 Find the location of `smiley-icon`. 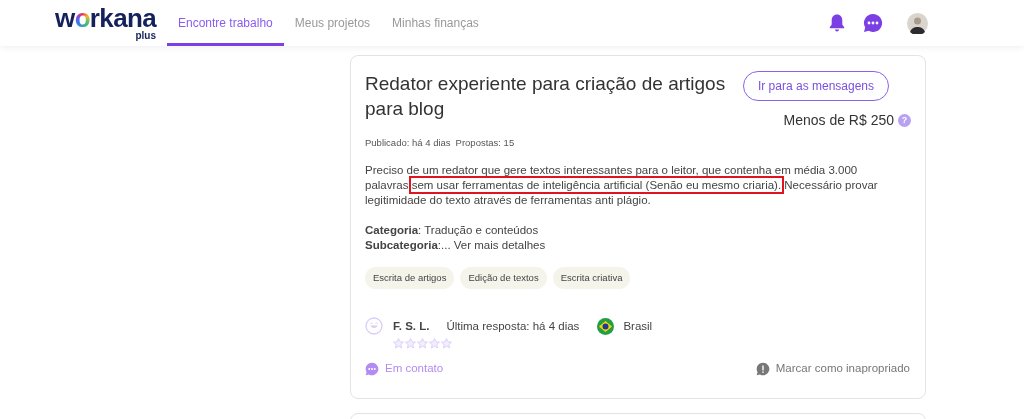

smiley-icon is located at coordinates (374, 326).